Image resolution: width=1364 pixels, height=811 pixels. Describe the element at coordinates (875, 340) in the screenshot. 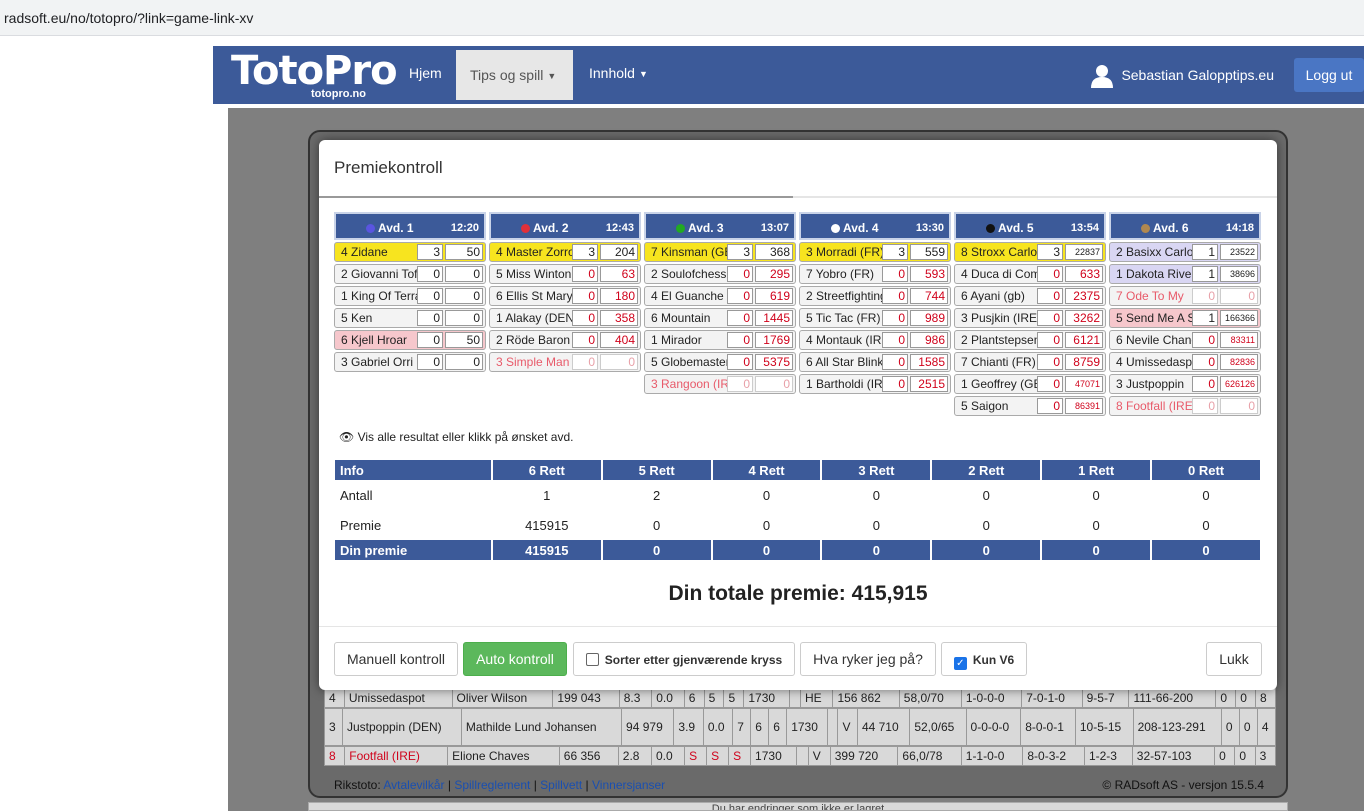

I see `horse-row: 4 Montauk (IRE)0986` at that location.